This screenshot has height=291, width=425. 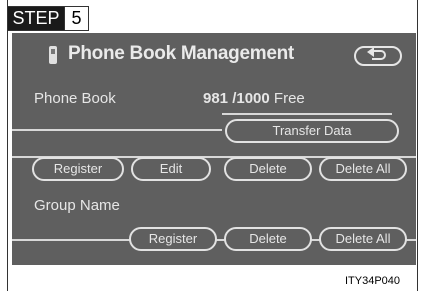 What do you see at coordinates (75, 98) in the screenshot?
I see `phone-book-label: Phone Book` at bounding box center [75, 98].